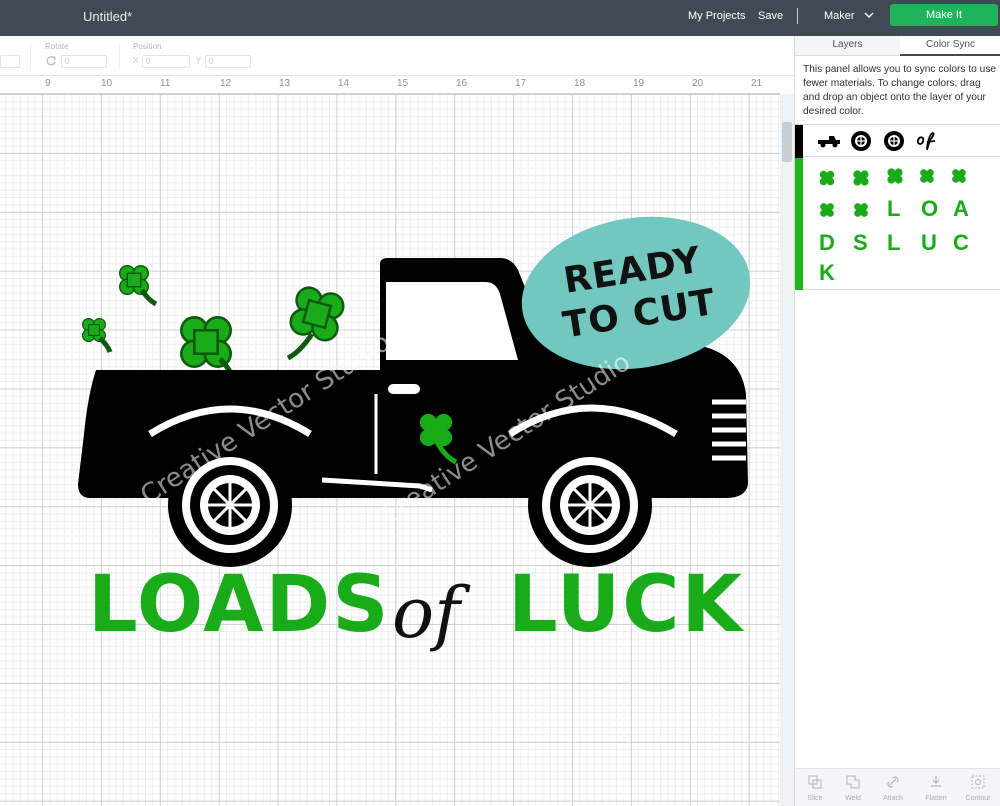 Image resolution: width=1000 pixels, height=806 pixels. Describe the element at coordinates (893, 798) in the screenshot. I see `attach-label: Attach` at that location.